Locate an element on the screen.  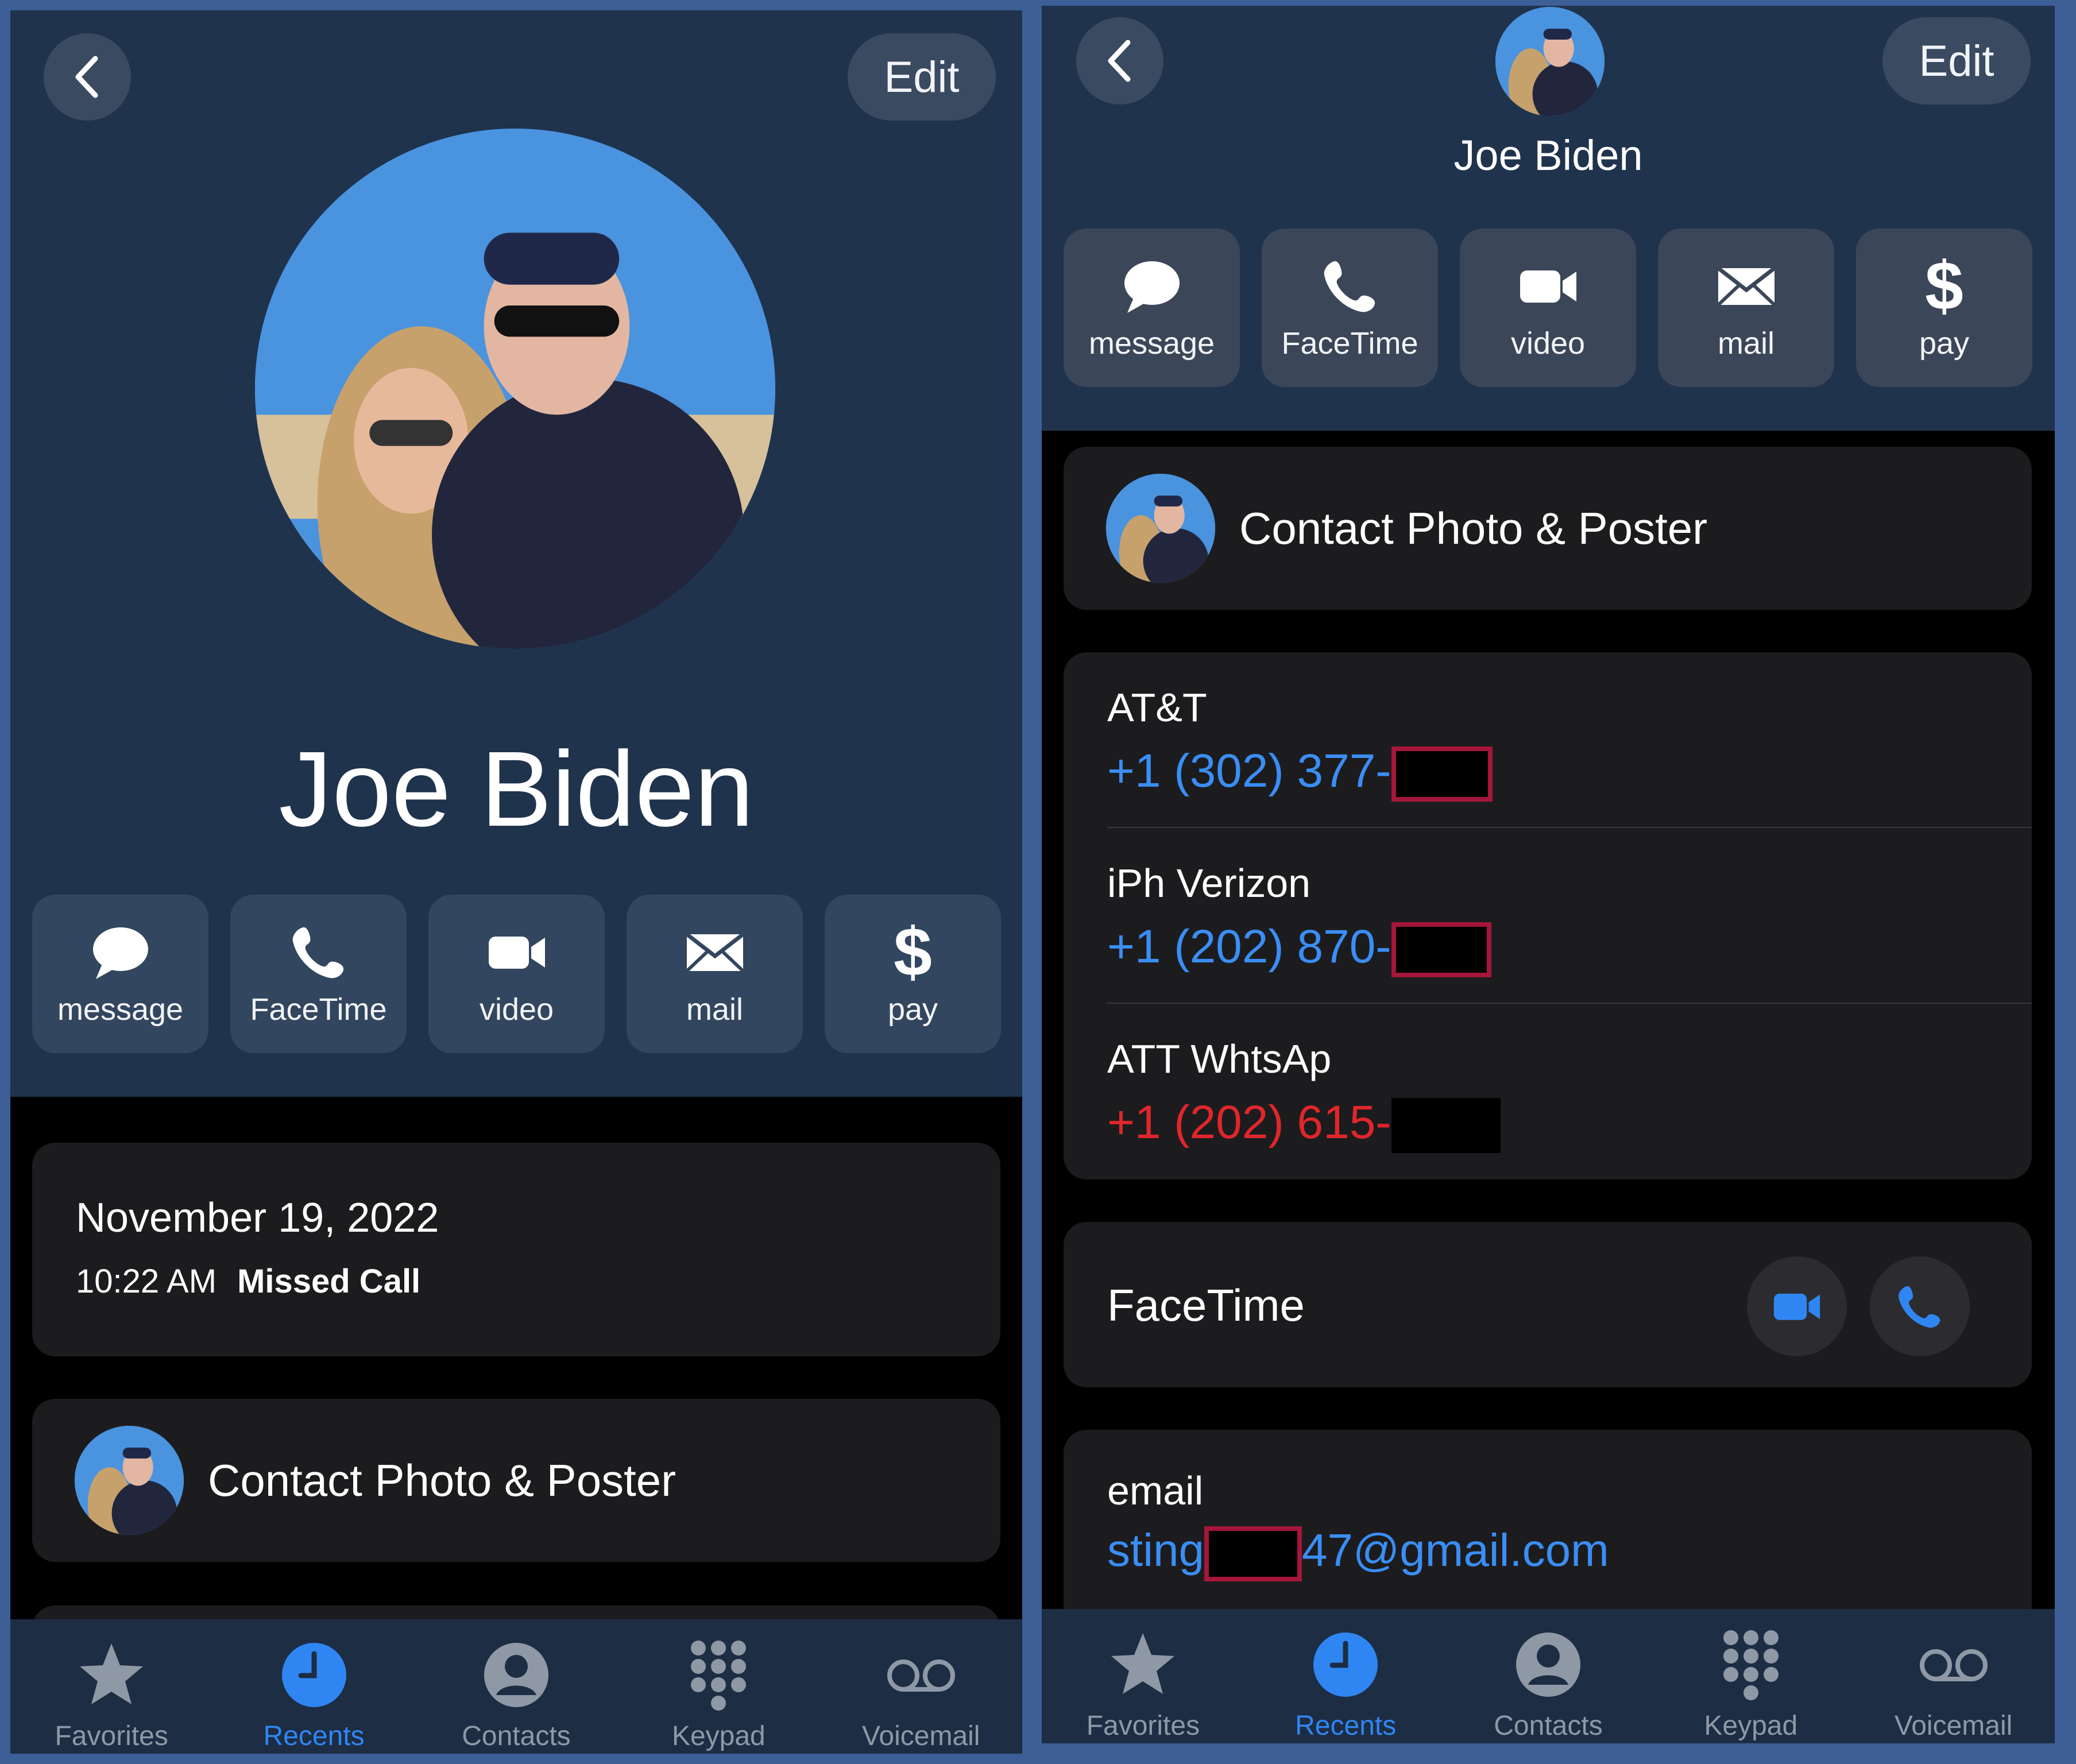
phone-number: +1 (202) 615- is located at coordinates (1304, 1125).